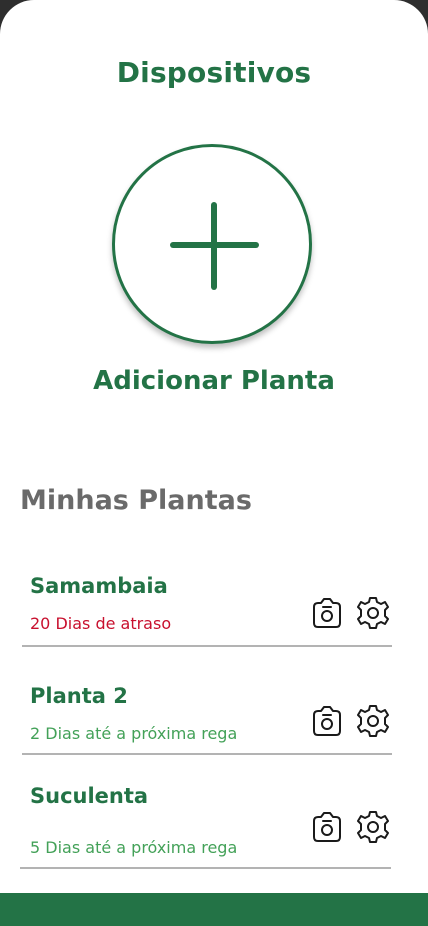 This screenshot has width=428, height=926. What do you see at coordinates (214, 909) in the screenshot?
I see `bottom-bar` at bounding box center [214, 909].